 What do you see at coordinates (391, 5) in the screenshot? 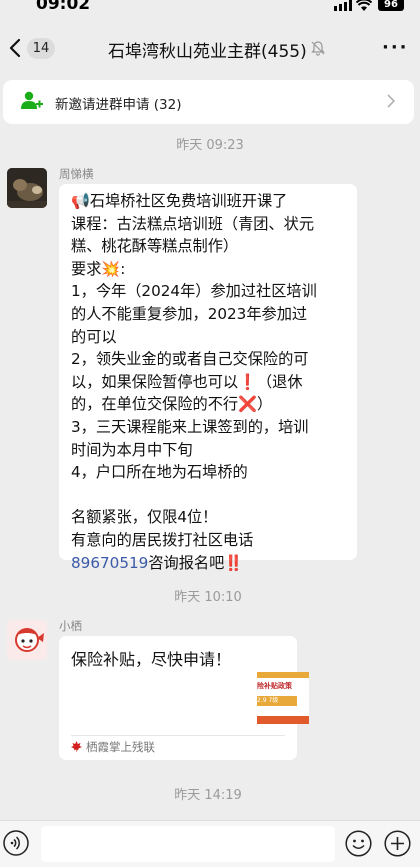
I see `battery-icon: 96` at bounding box center [391, 5].